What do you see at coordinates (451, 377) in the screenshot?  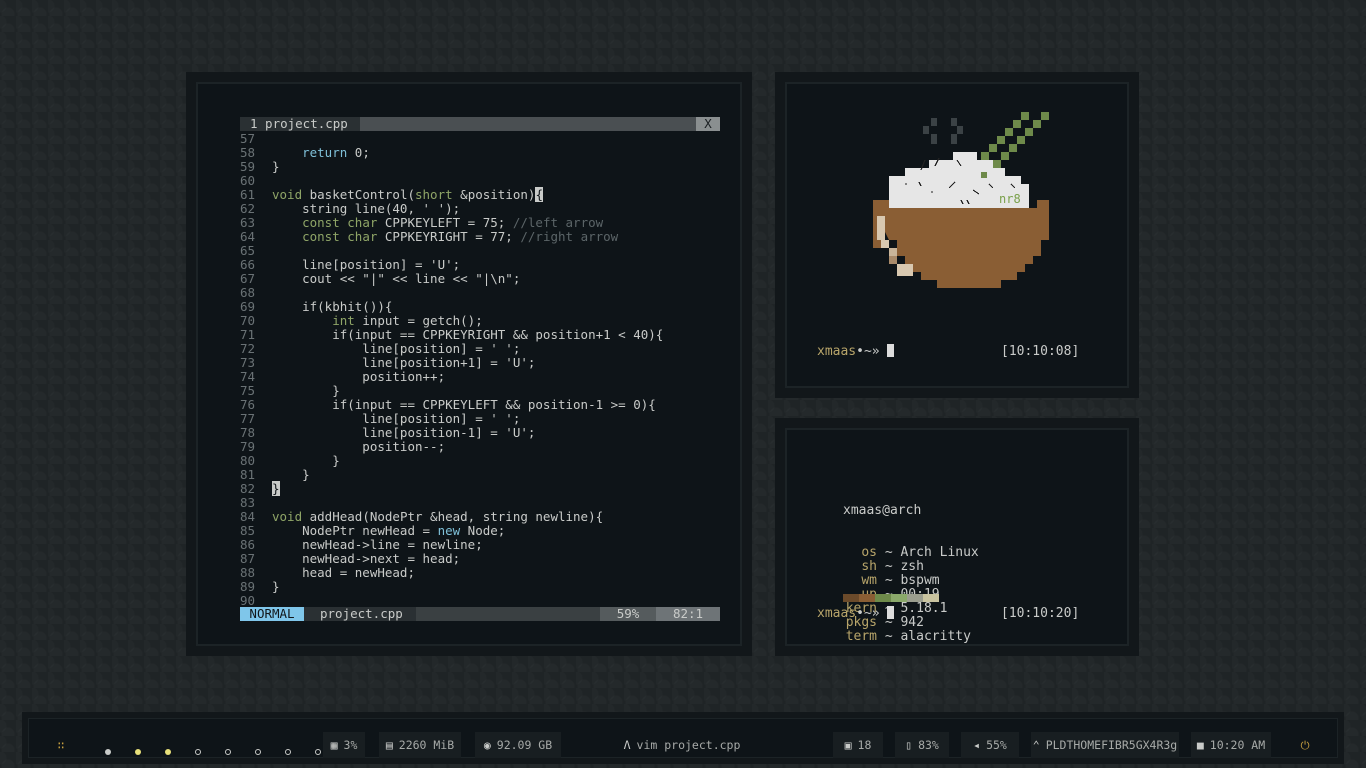 I see `code-line: 74 position++;` at bounding box center [451, 377].